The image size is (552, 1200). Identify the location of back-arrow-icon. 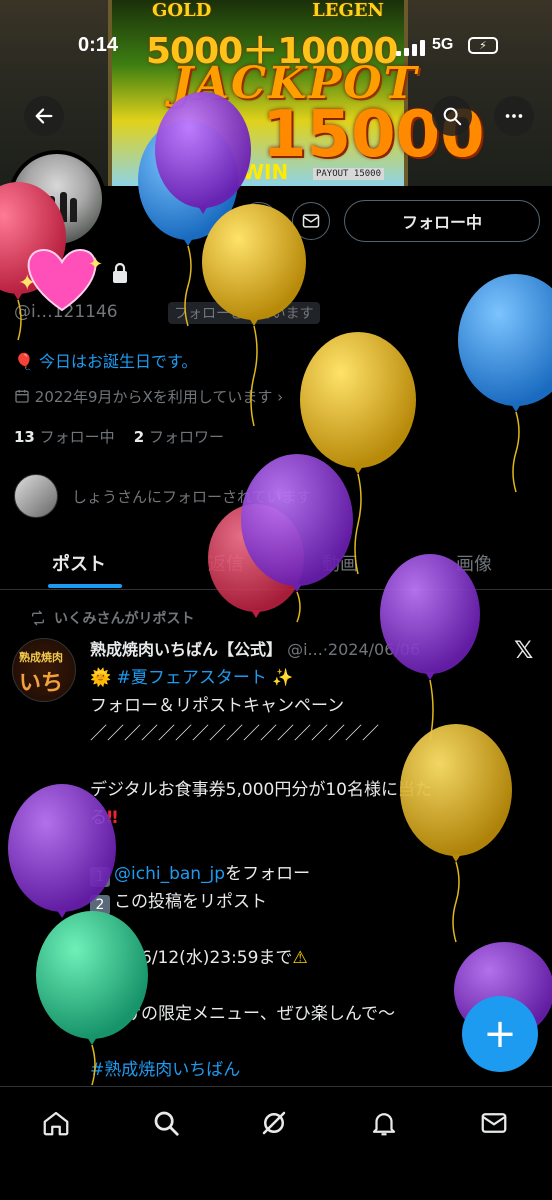
(44, 116).